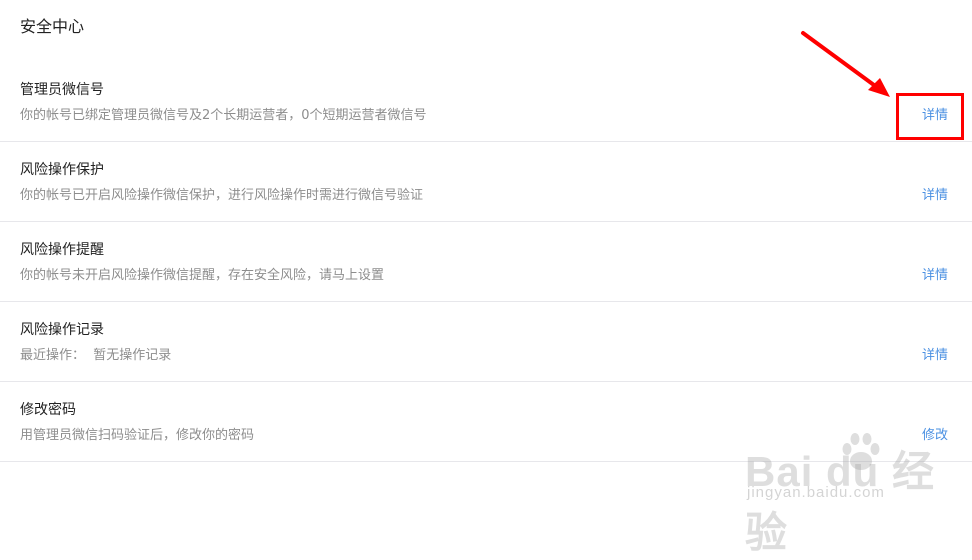 This screenshot has width=972, height=560. What do you see at coordinates (62, 170) in the screenshot?
I see `item-title: 风险操作保护` at bounding box center [62, 170].